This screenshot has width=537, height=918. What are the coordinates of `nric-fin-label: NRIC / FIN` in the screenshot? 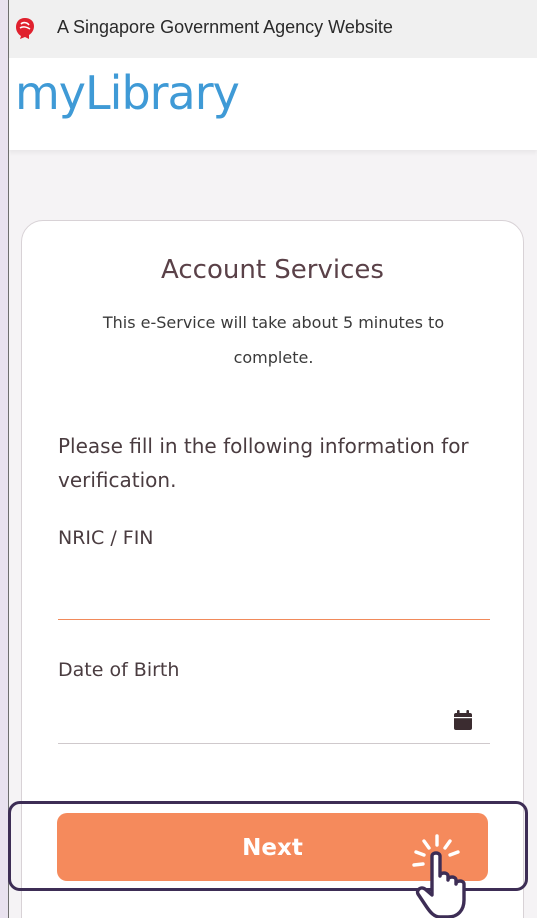 It's located at (106, 538).